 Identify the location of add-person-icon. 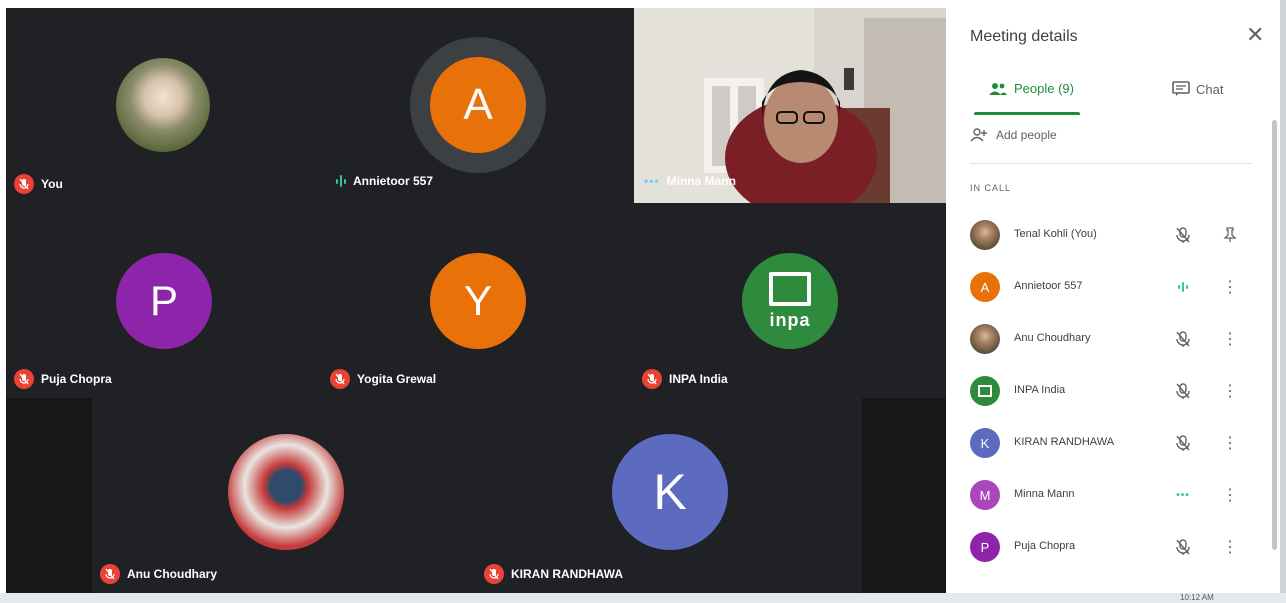
(978, 135).